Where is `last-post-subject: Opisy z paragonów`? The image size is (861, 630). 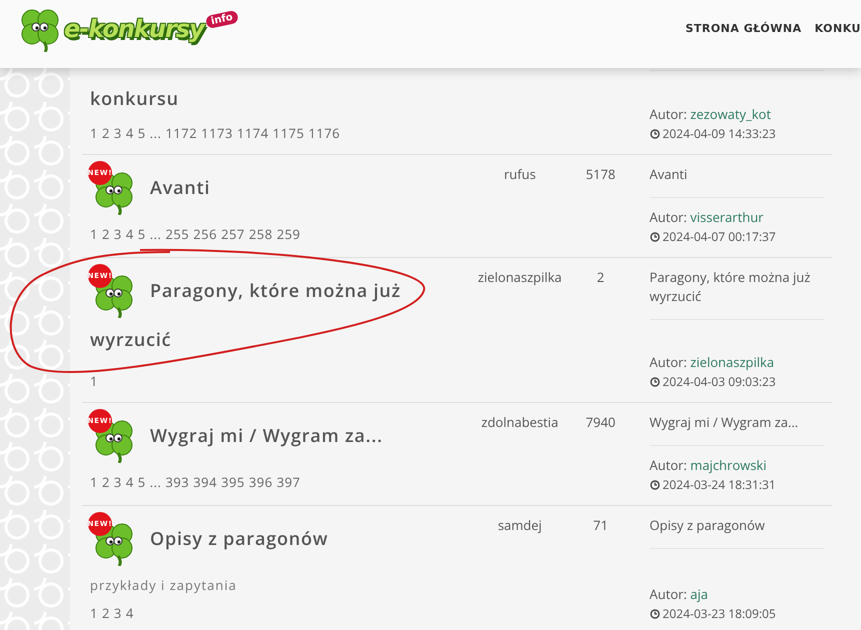 last-post-subject: Opisy z paragonów is located at coordinates (737, 525).